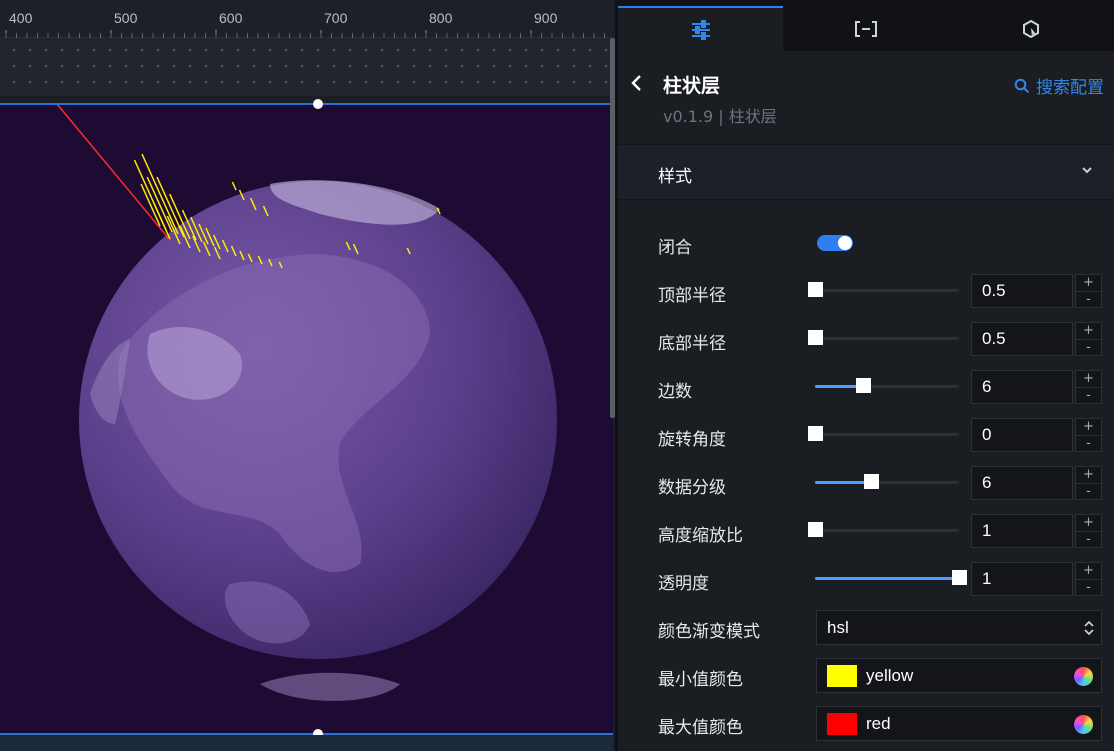  Describe the element at coordinates (305, 34) in the screenshot. I see `ruler-ticks` at that location.